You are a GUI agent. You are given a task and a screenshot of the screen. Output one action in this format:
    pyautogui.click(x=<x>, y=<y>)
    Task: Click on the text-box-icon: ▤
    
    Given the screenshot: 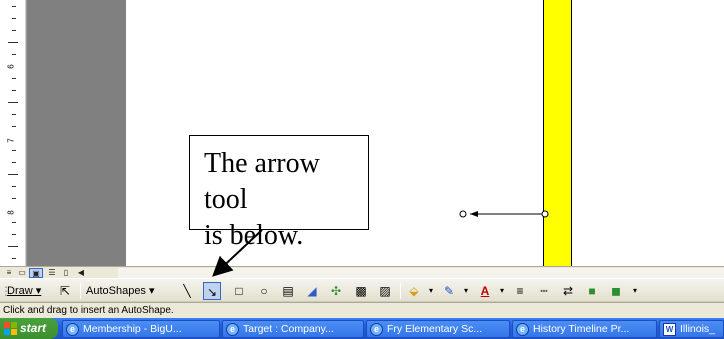 What is the action you would take?
    pyautogui.click(x=288, y=291)
    